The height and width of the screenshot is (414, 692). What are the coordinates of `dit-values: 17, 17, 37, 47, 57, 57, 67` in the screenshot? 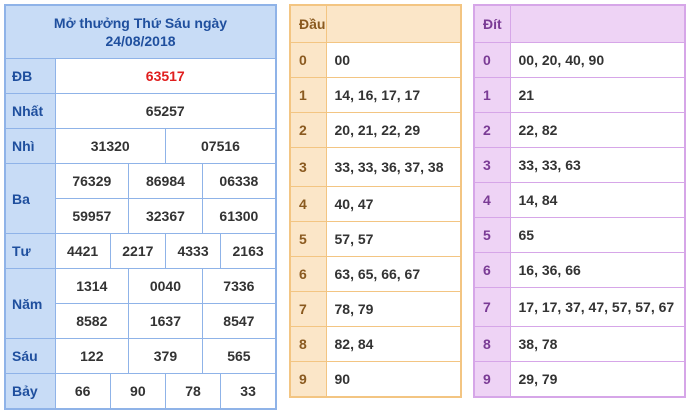 It's located at (597, 307).